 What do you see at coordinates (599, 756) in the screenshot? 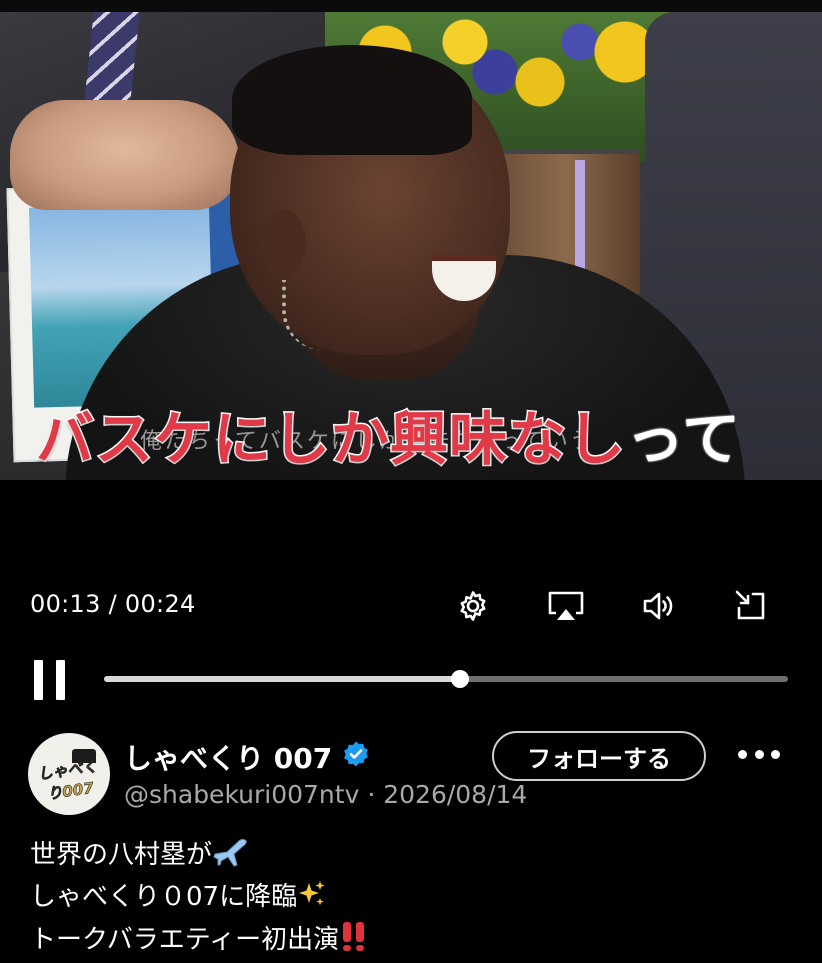
I see `follow-button: フォローする` at bounding box center [599, 756].